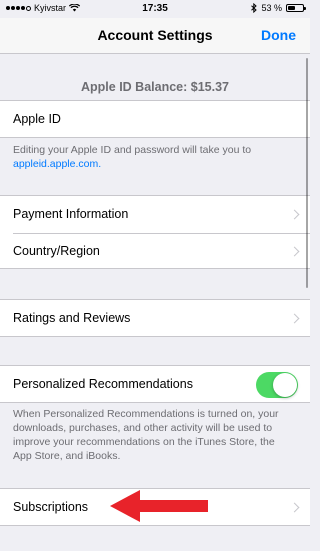  I want to click on ratings-reviews-row: Ratings and Reviews, so click(155, 318).